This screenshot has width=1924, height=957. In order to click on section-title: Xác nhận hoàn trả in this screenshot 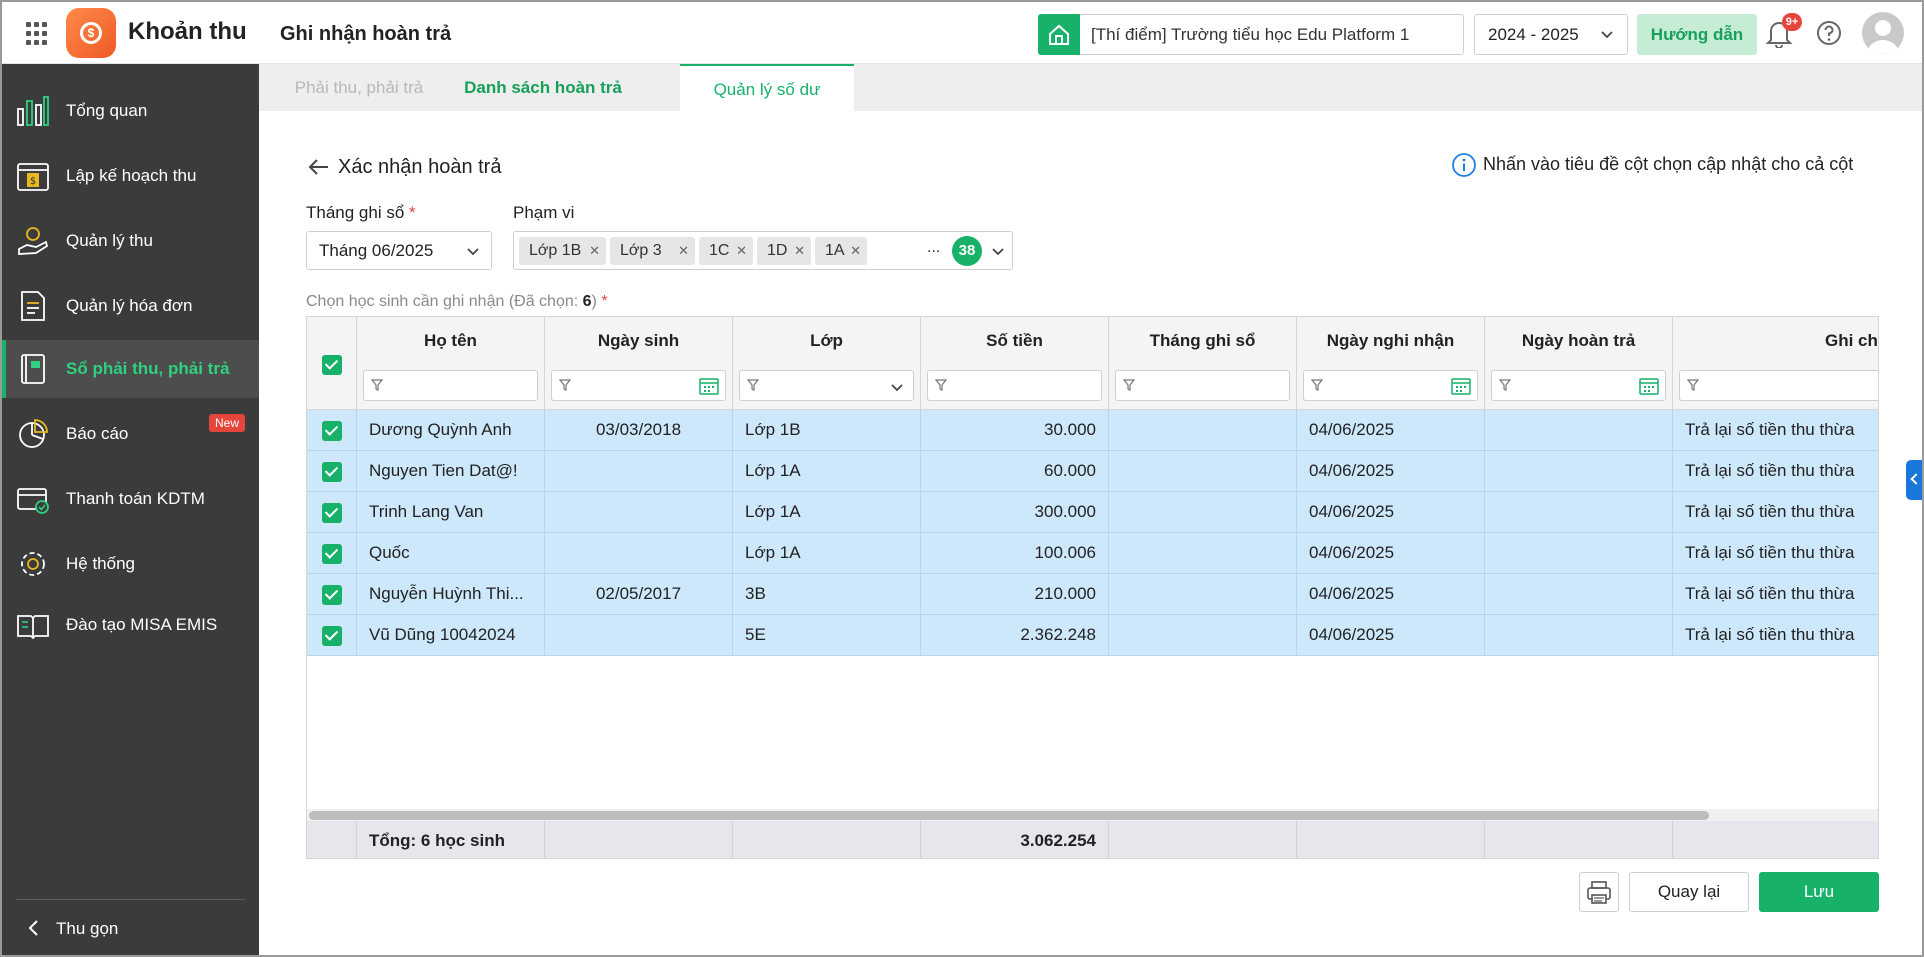, I will do `click(420, 167)`.